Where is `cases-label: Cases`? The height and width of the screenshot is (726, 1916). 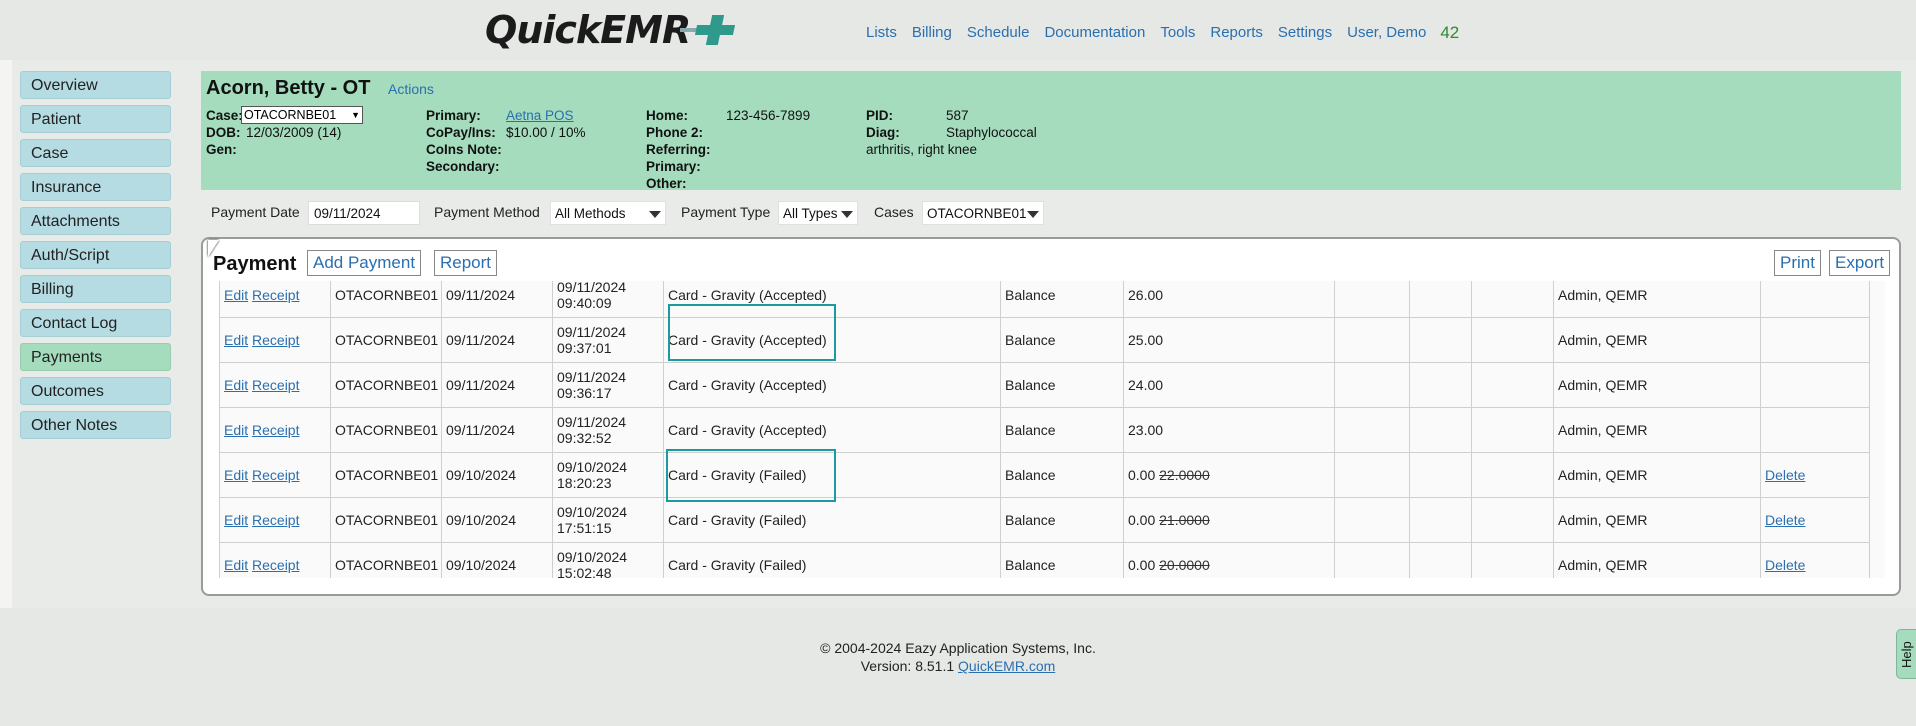 cases-label: Cases is located at coordinates (894, 212).